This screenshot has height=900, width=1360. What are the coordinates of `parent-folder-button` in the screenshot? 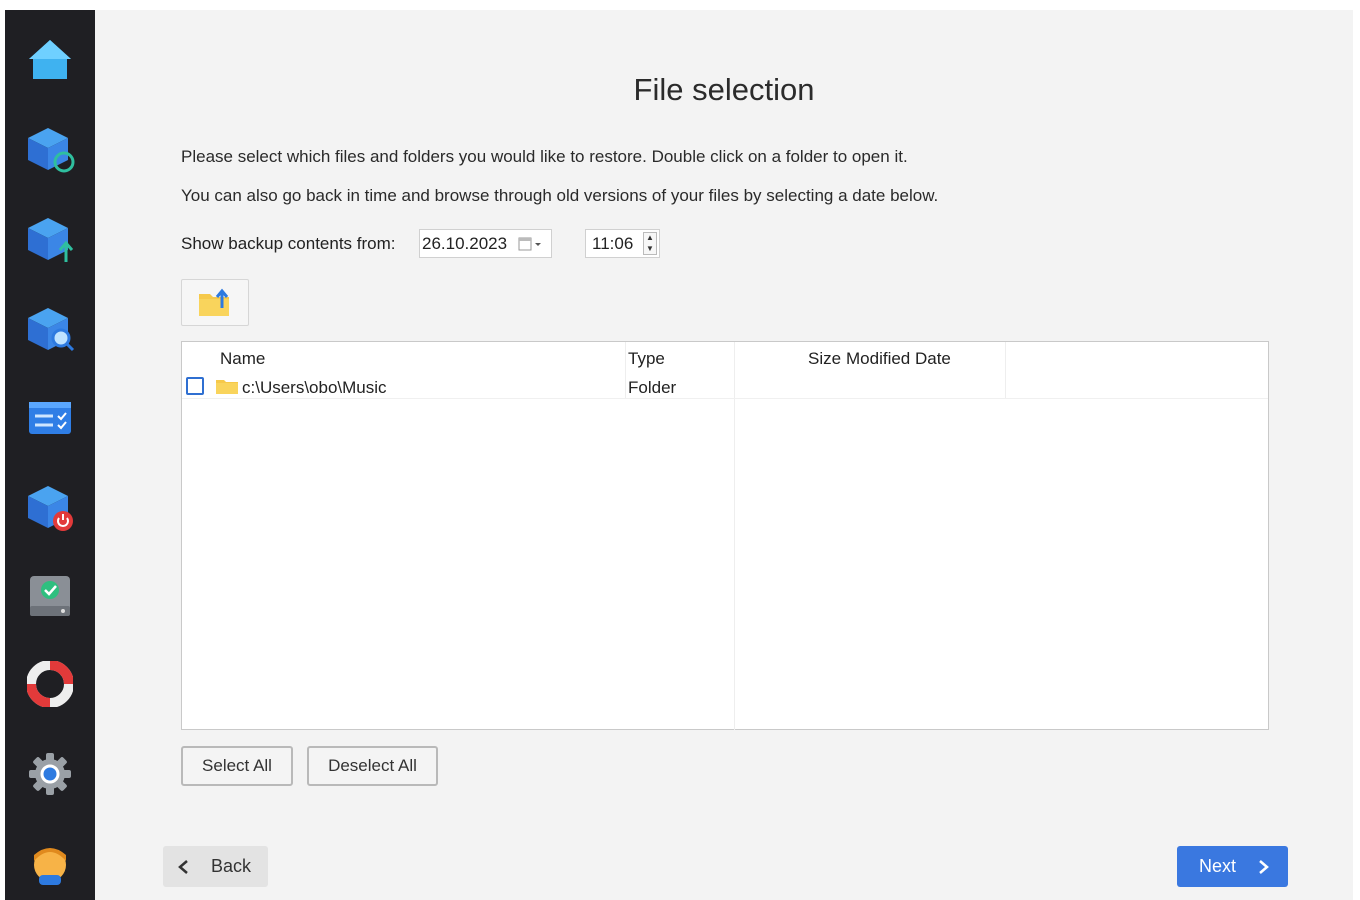 It's located at (215, 302).